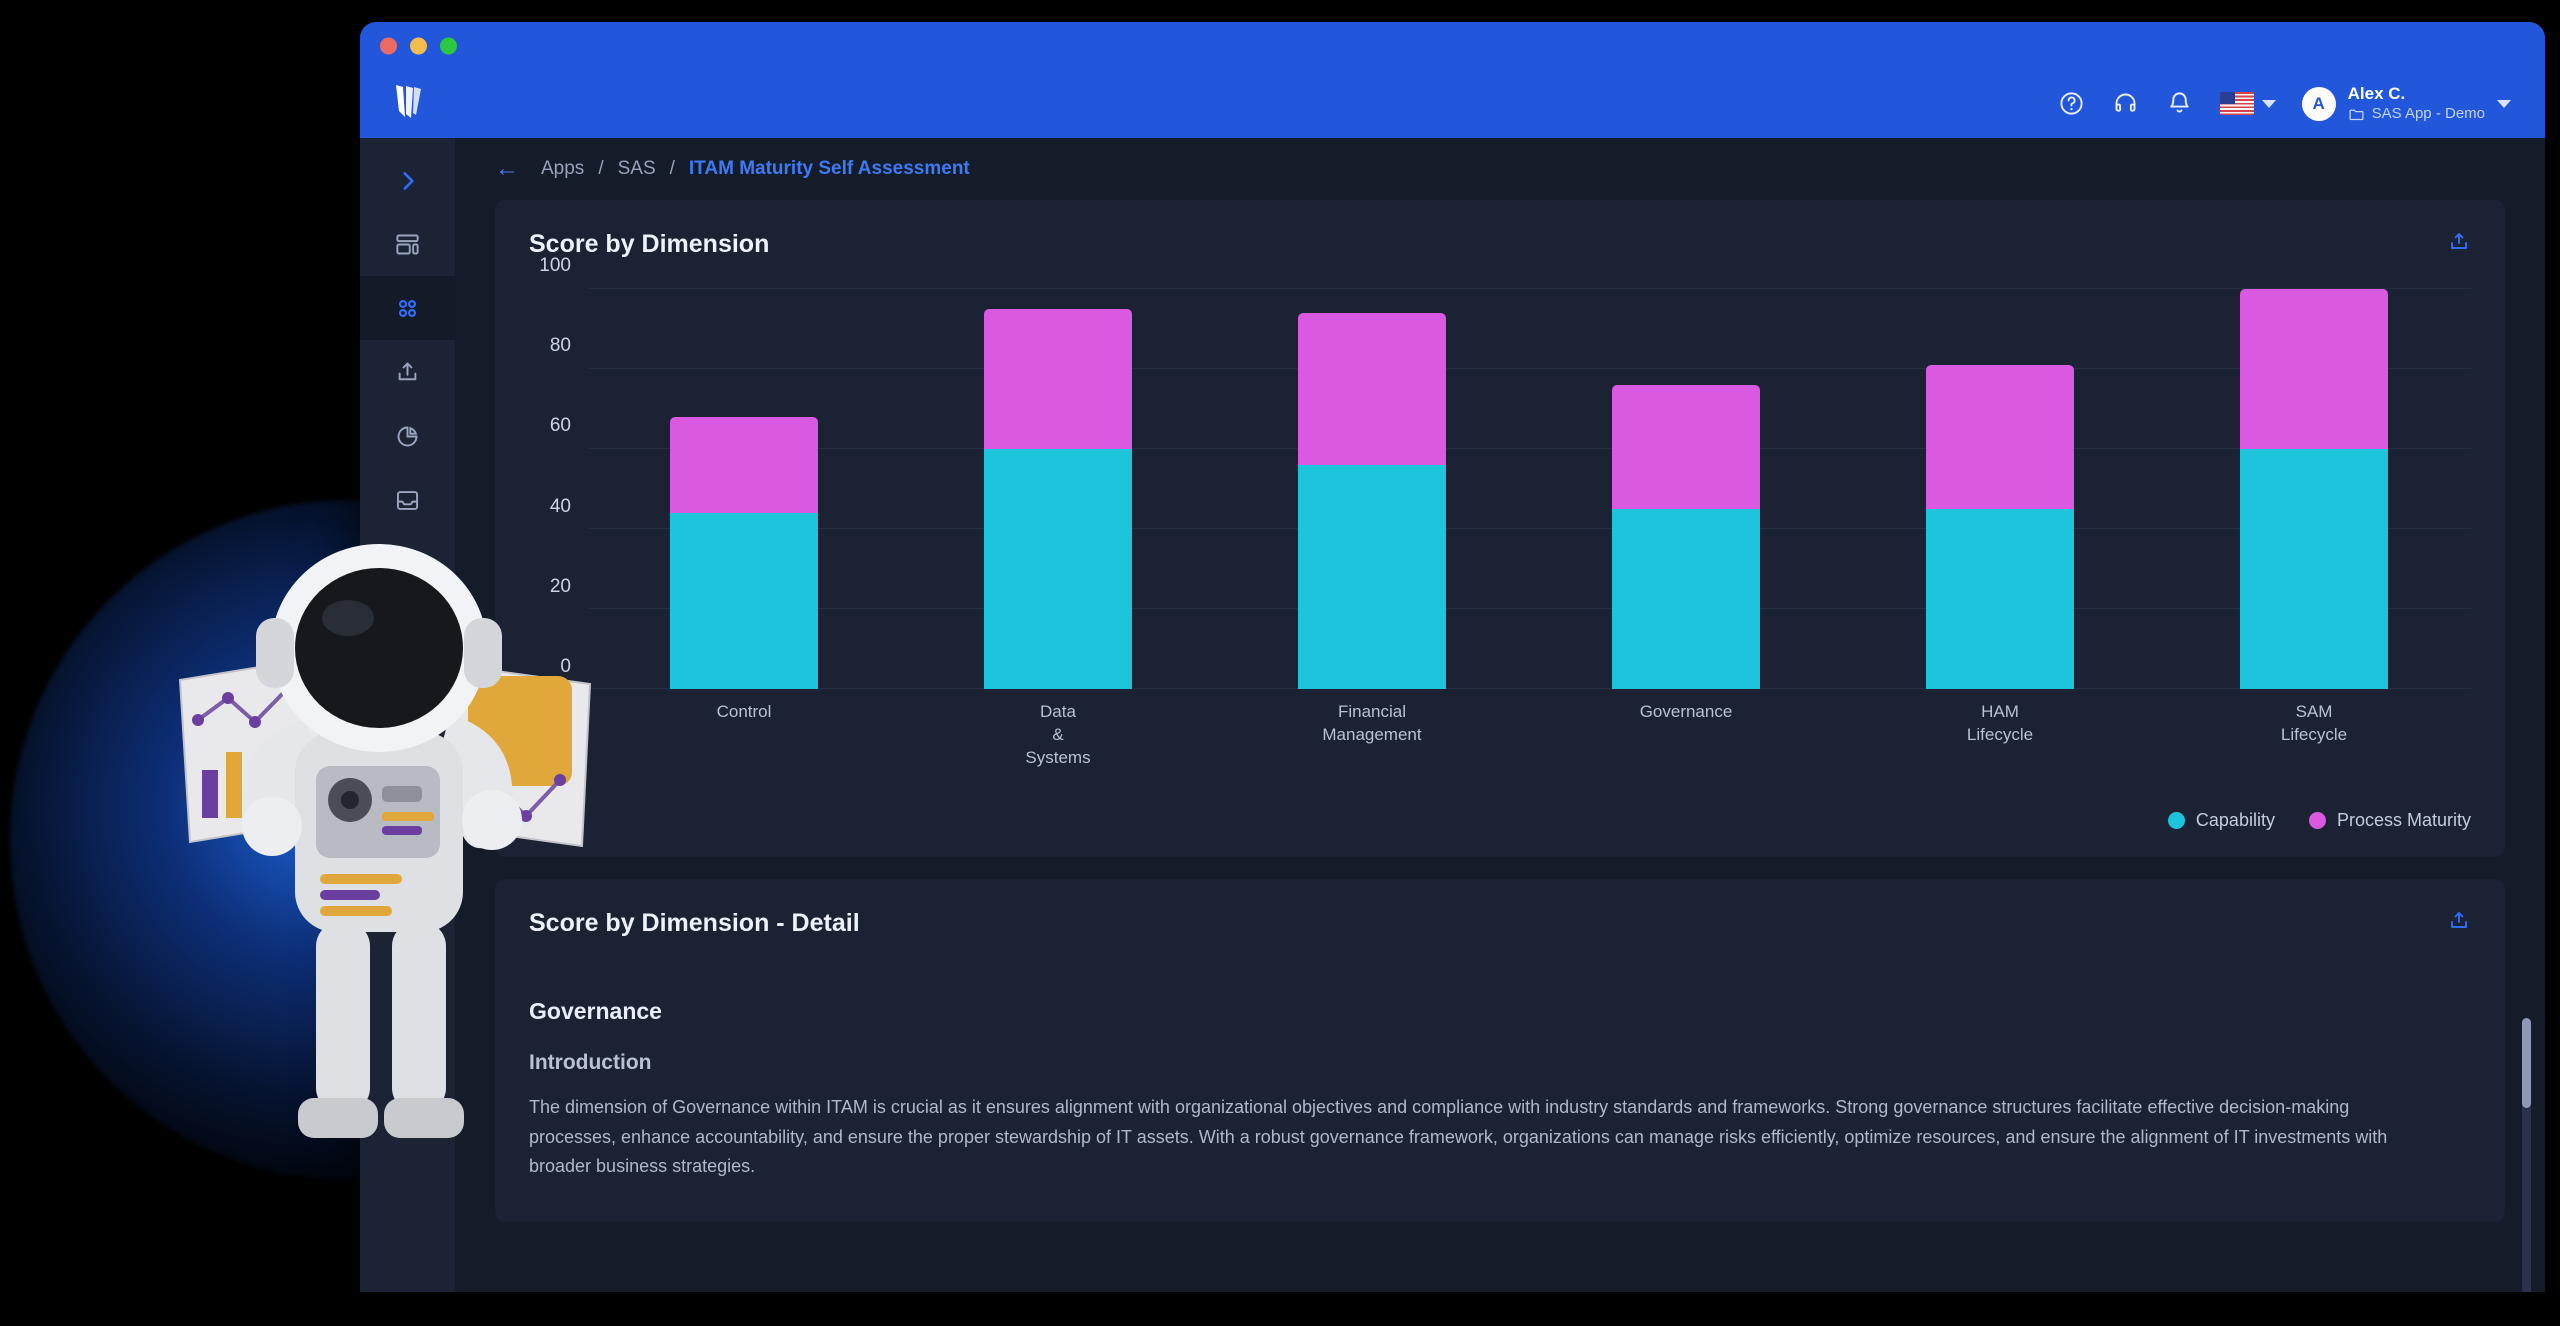  What do you see at coordinates (2180, 104) in the screenshot?
I see `bell-icon` at bounding box center [2180, 104].